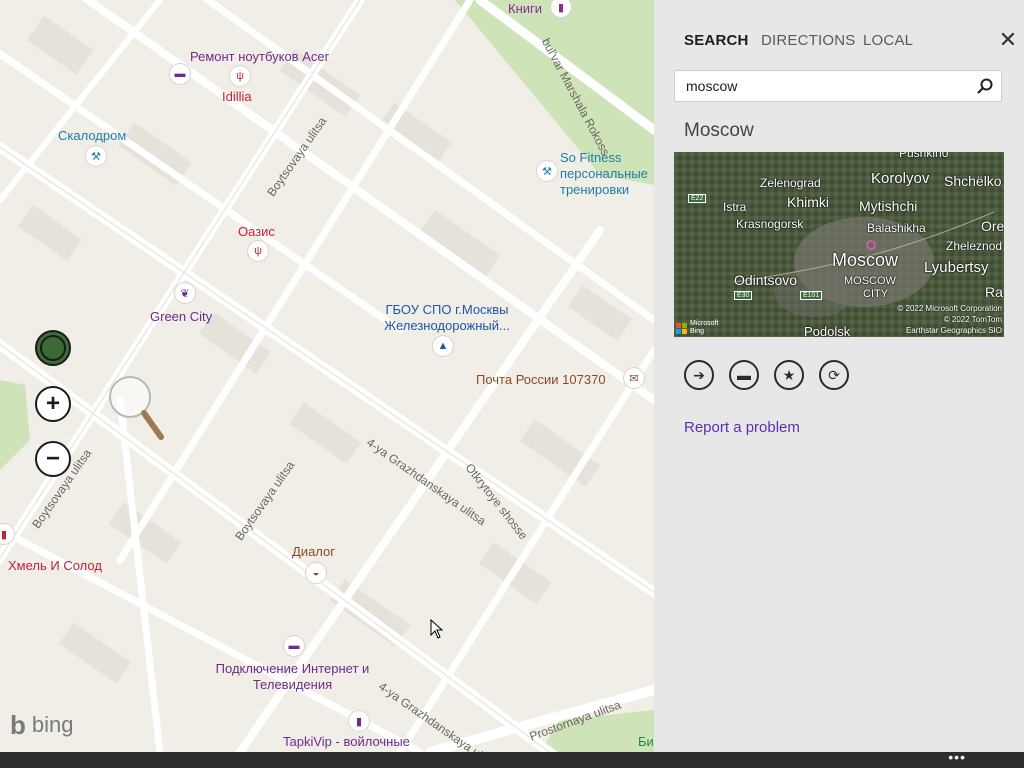  I want to click on map-place: Mytishchi, so click(888, 206).